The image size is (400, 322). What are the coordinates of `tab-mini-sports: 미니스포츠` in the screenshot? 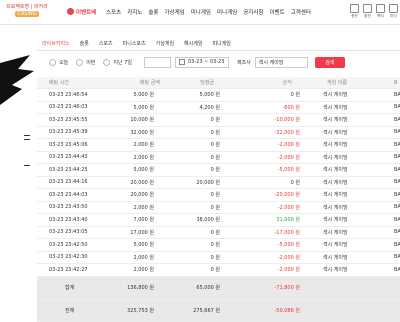 It's located at (134, 43).